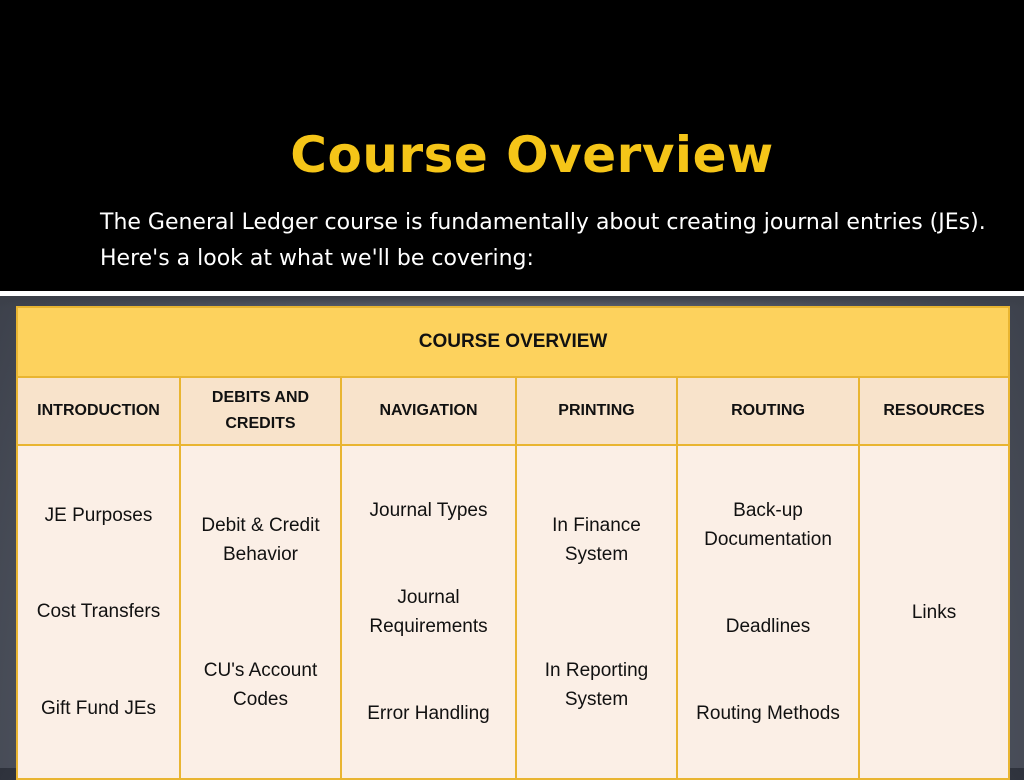  What do you see at coordinates (98, 515) in the screenshot?
I see `list-item: JE Purposes` at bounding box center [98, 515].